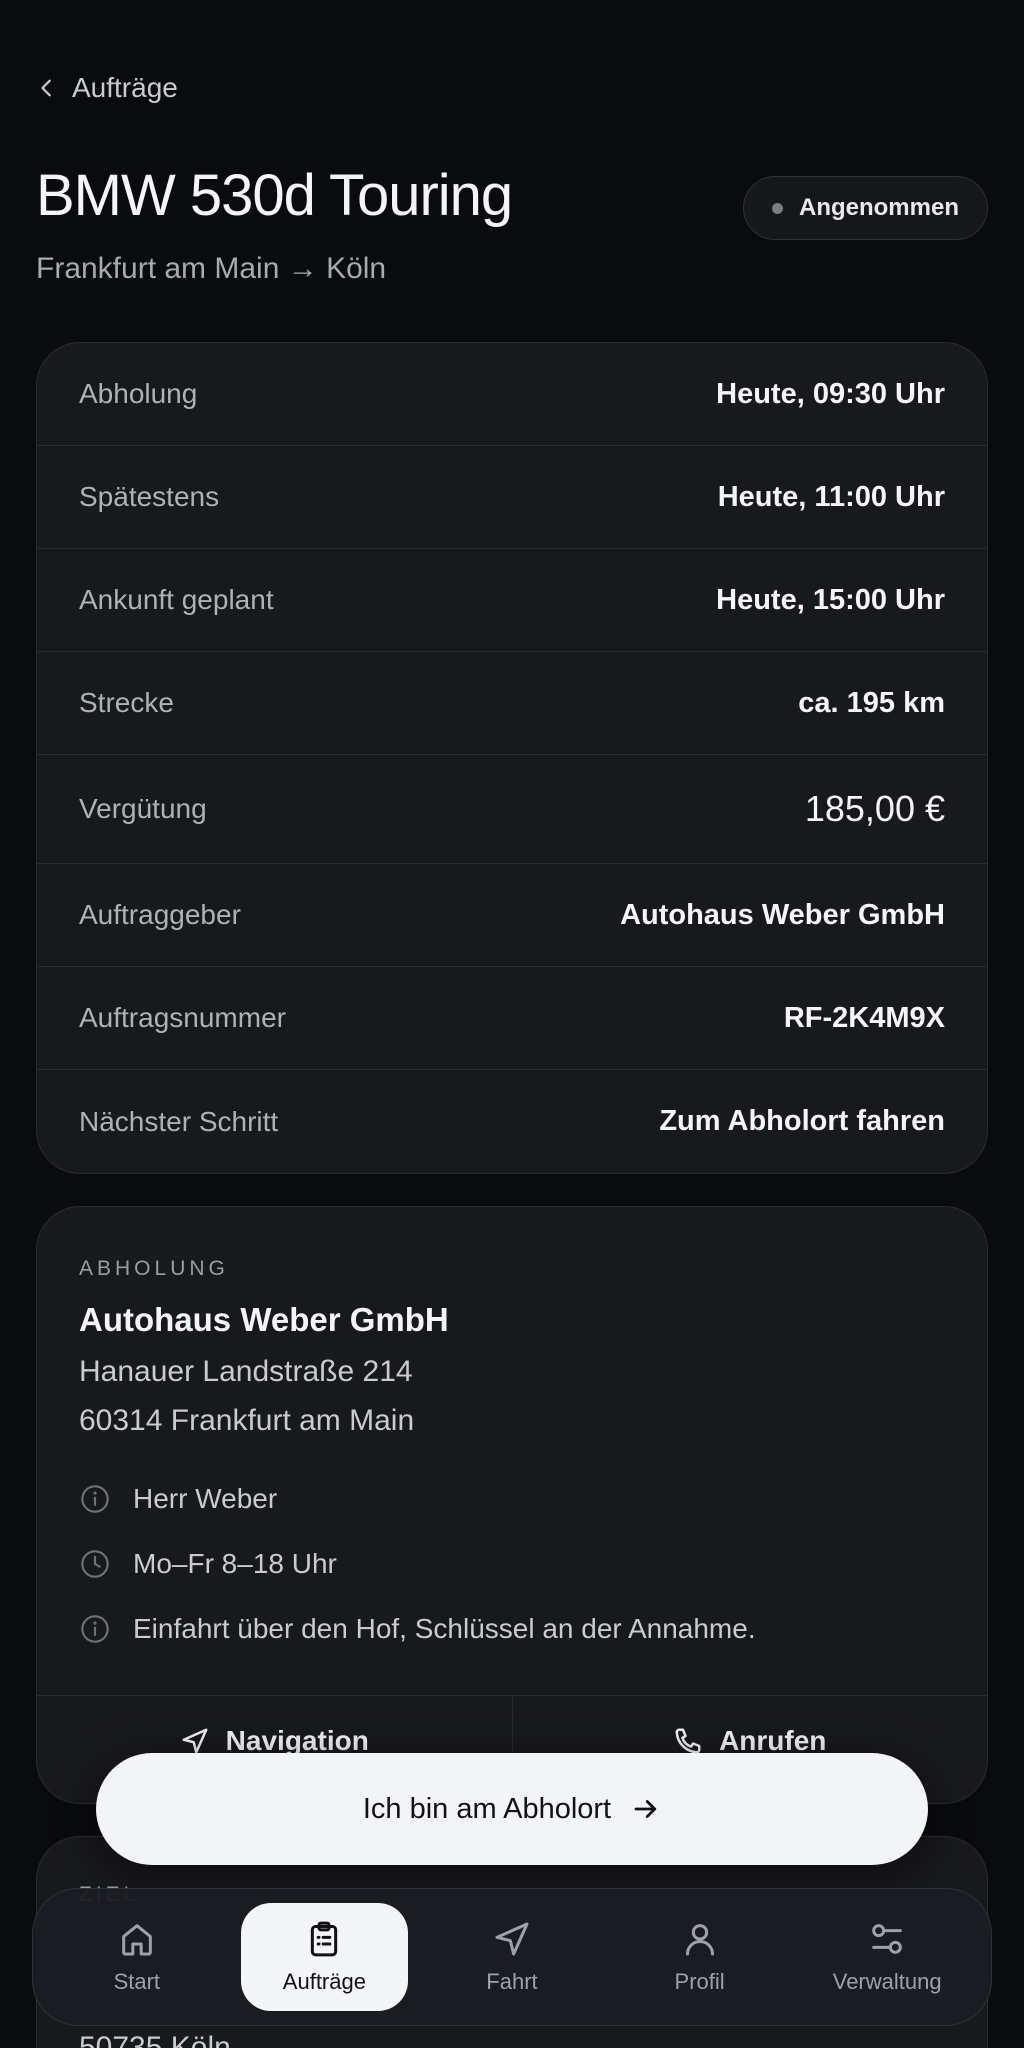  What do you see at coordinates (274, 195) in the screenshot?
I see `page-title: BMW 530d Touring` at bounding box center [274, 195].